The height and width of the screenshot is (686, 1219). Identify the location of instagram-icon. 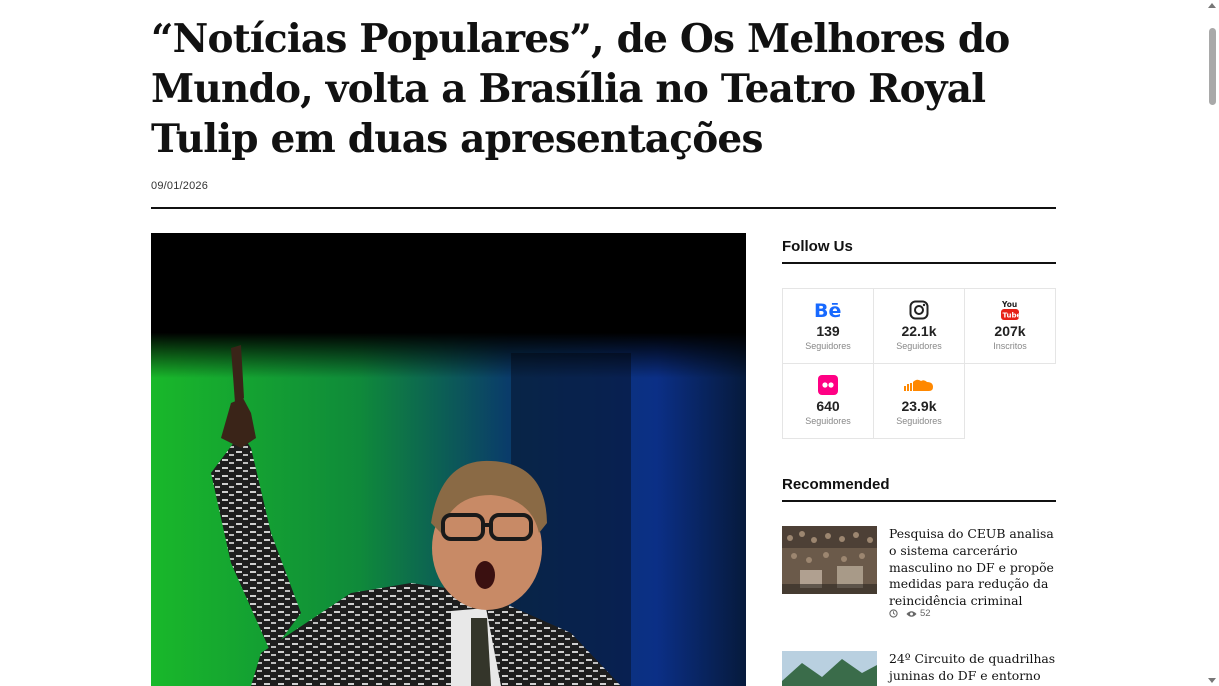
(919, 310).